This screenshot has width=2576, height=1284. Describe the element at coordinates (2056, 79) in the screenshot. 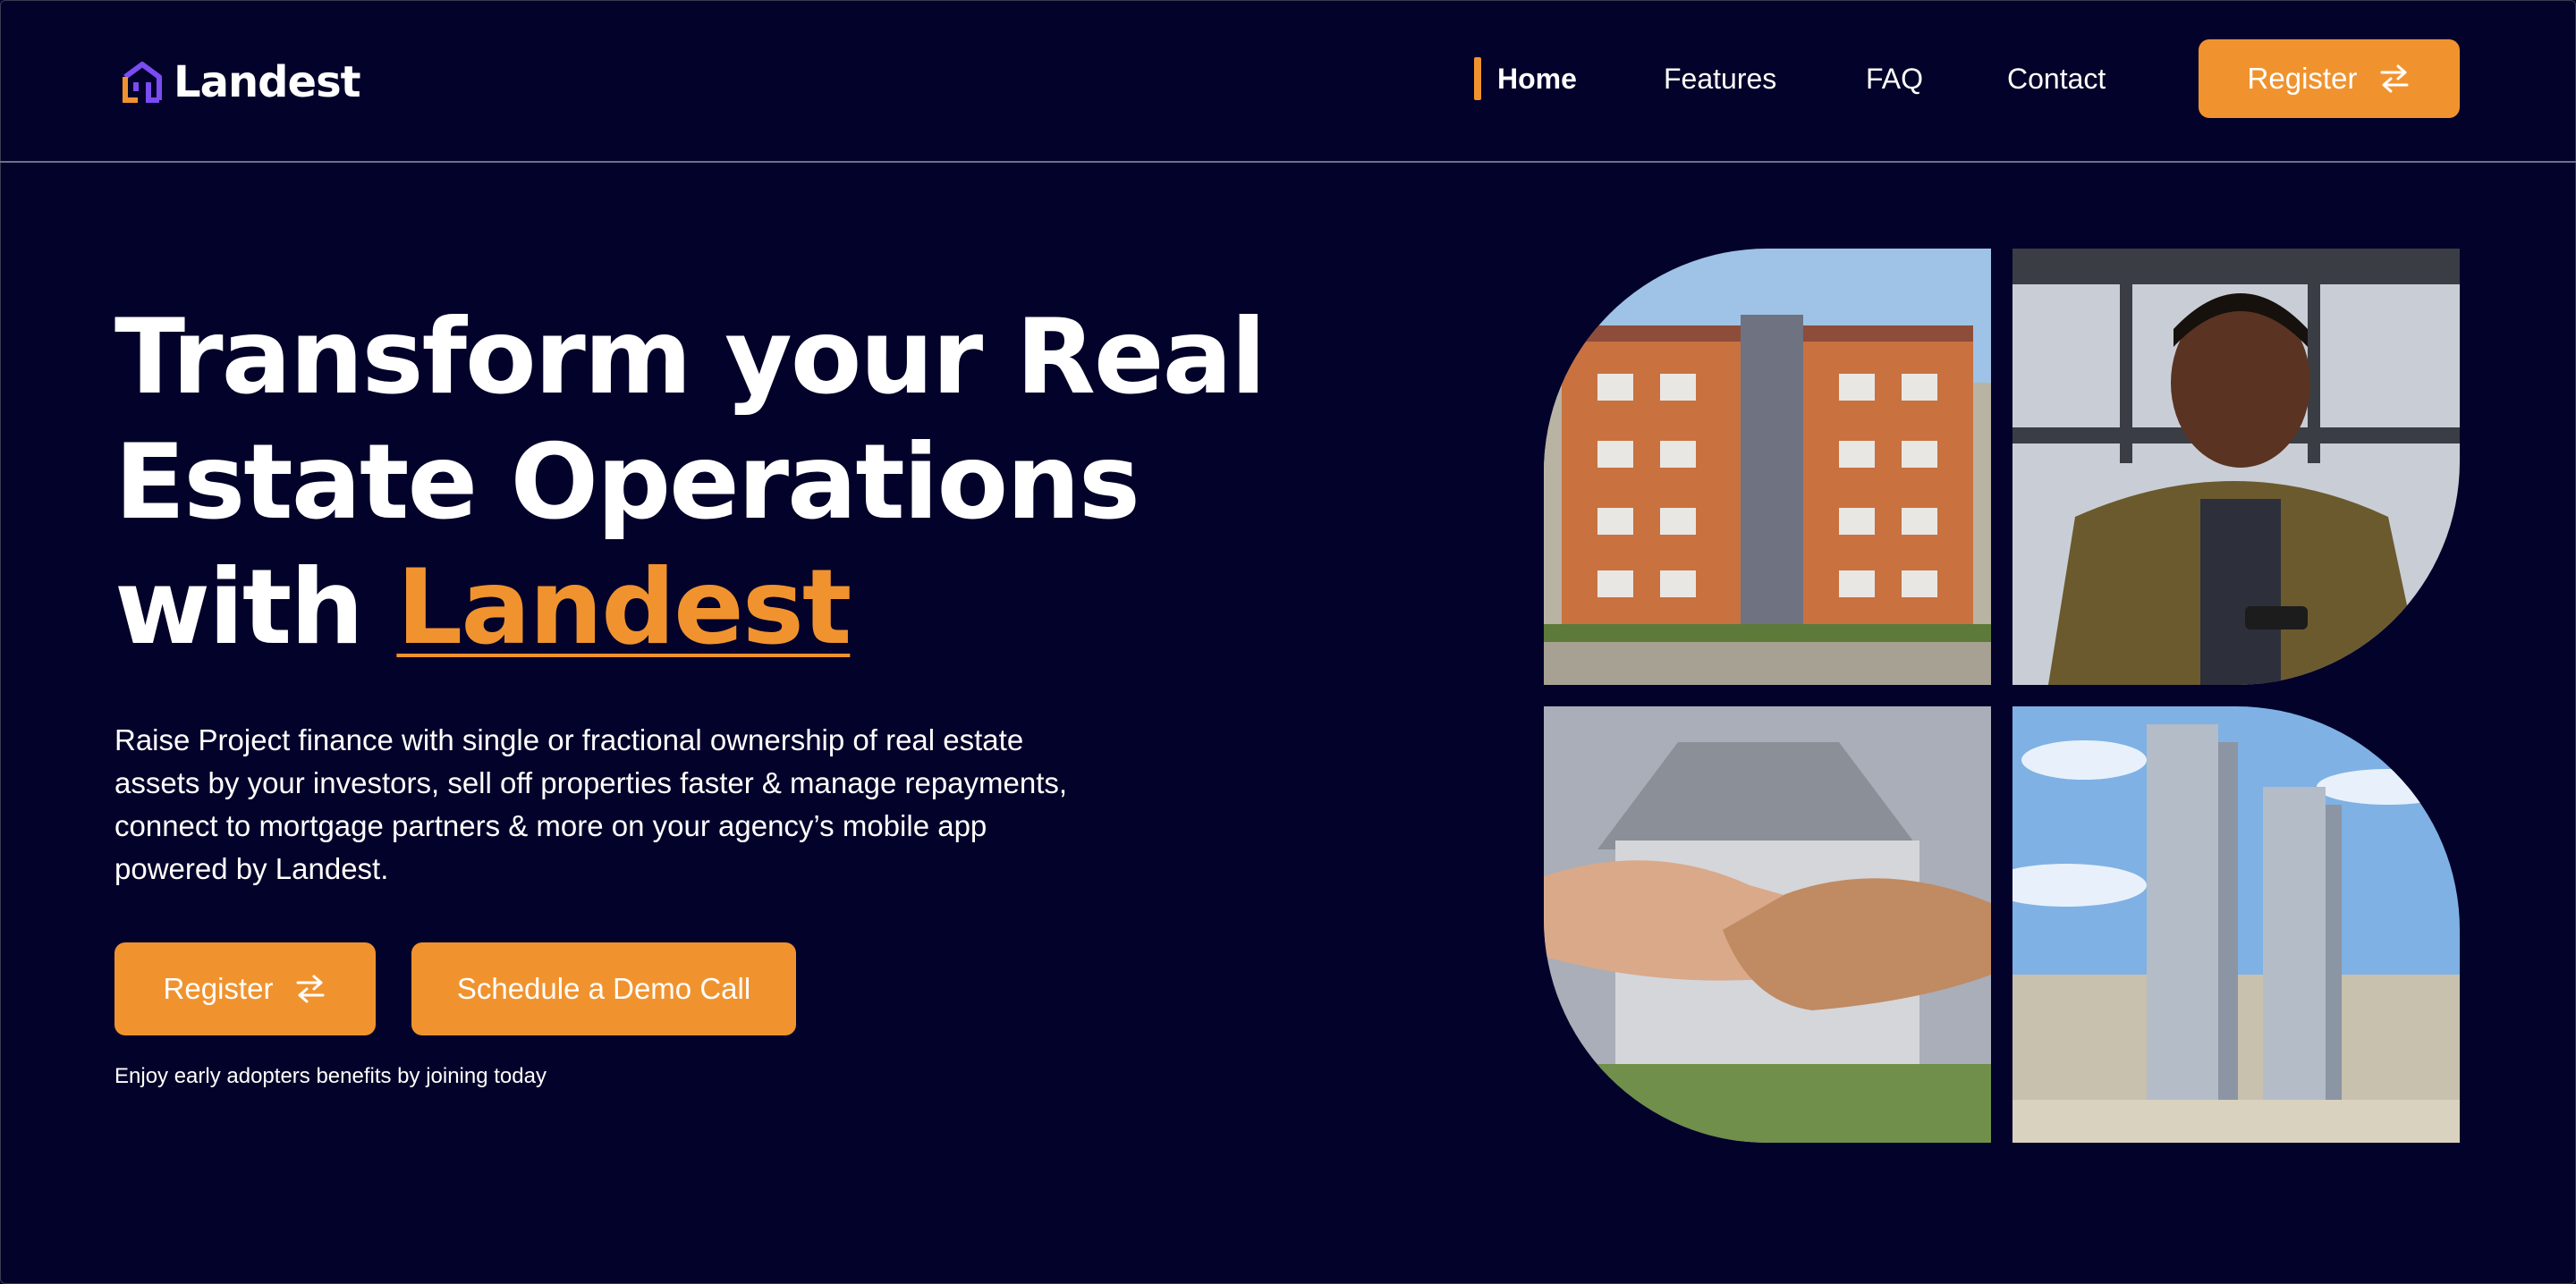

I see `nav-contact: Contact` at that location.